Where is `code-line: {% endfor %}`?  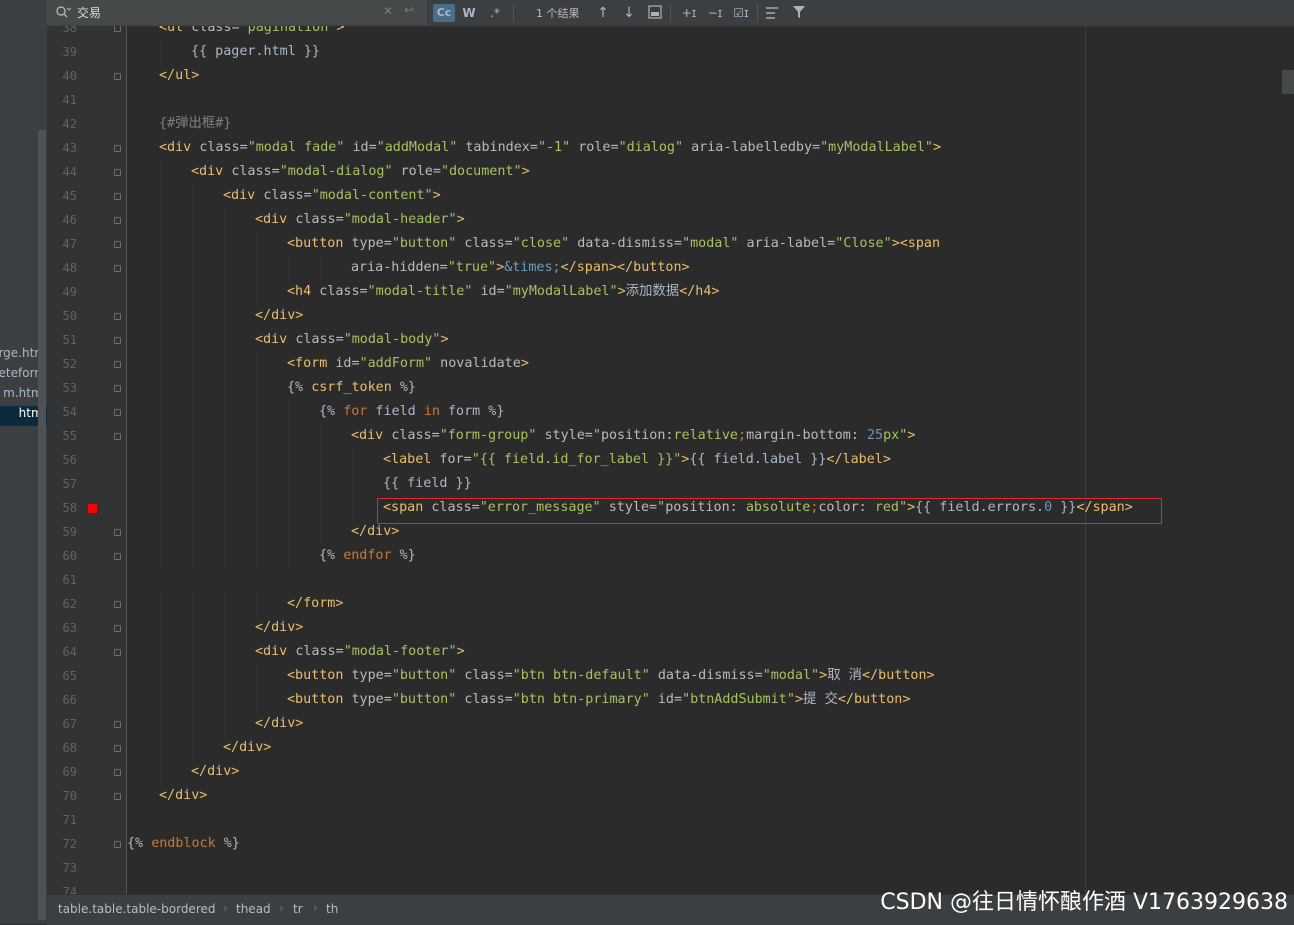
code-line: {% endfor %} is located at coordinates (367, 556).